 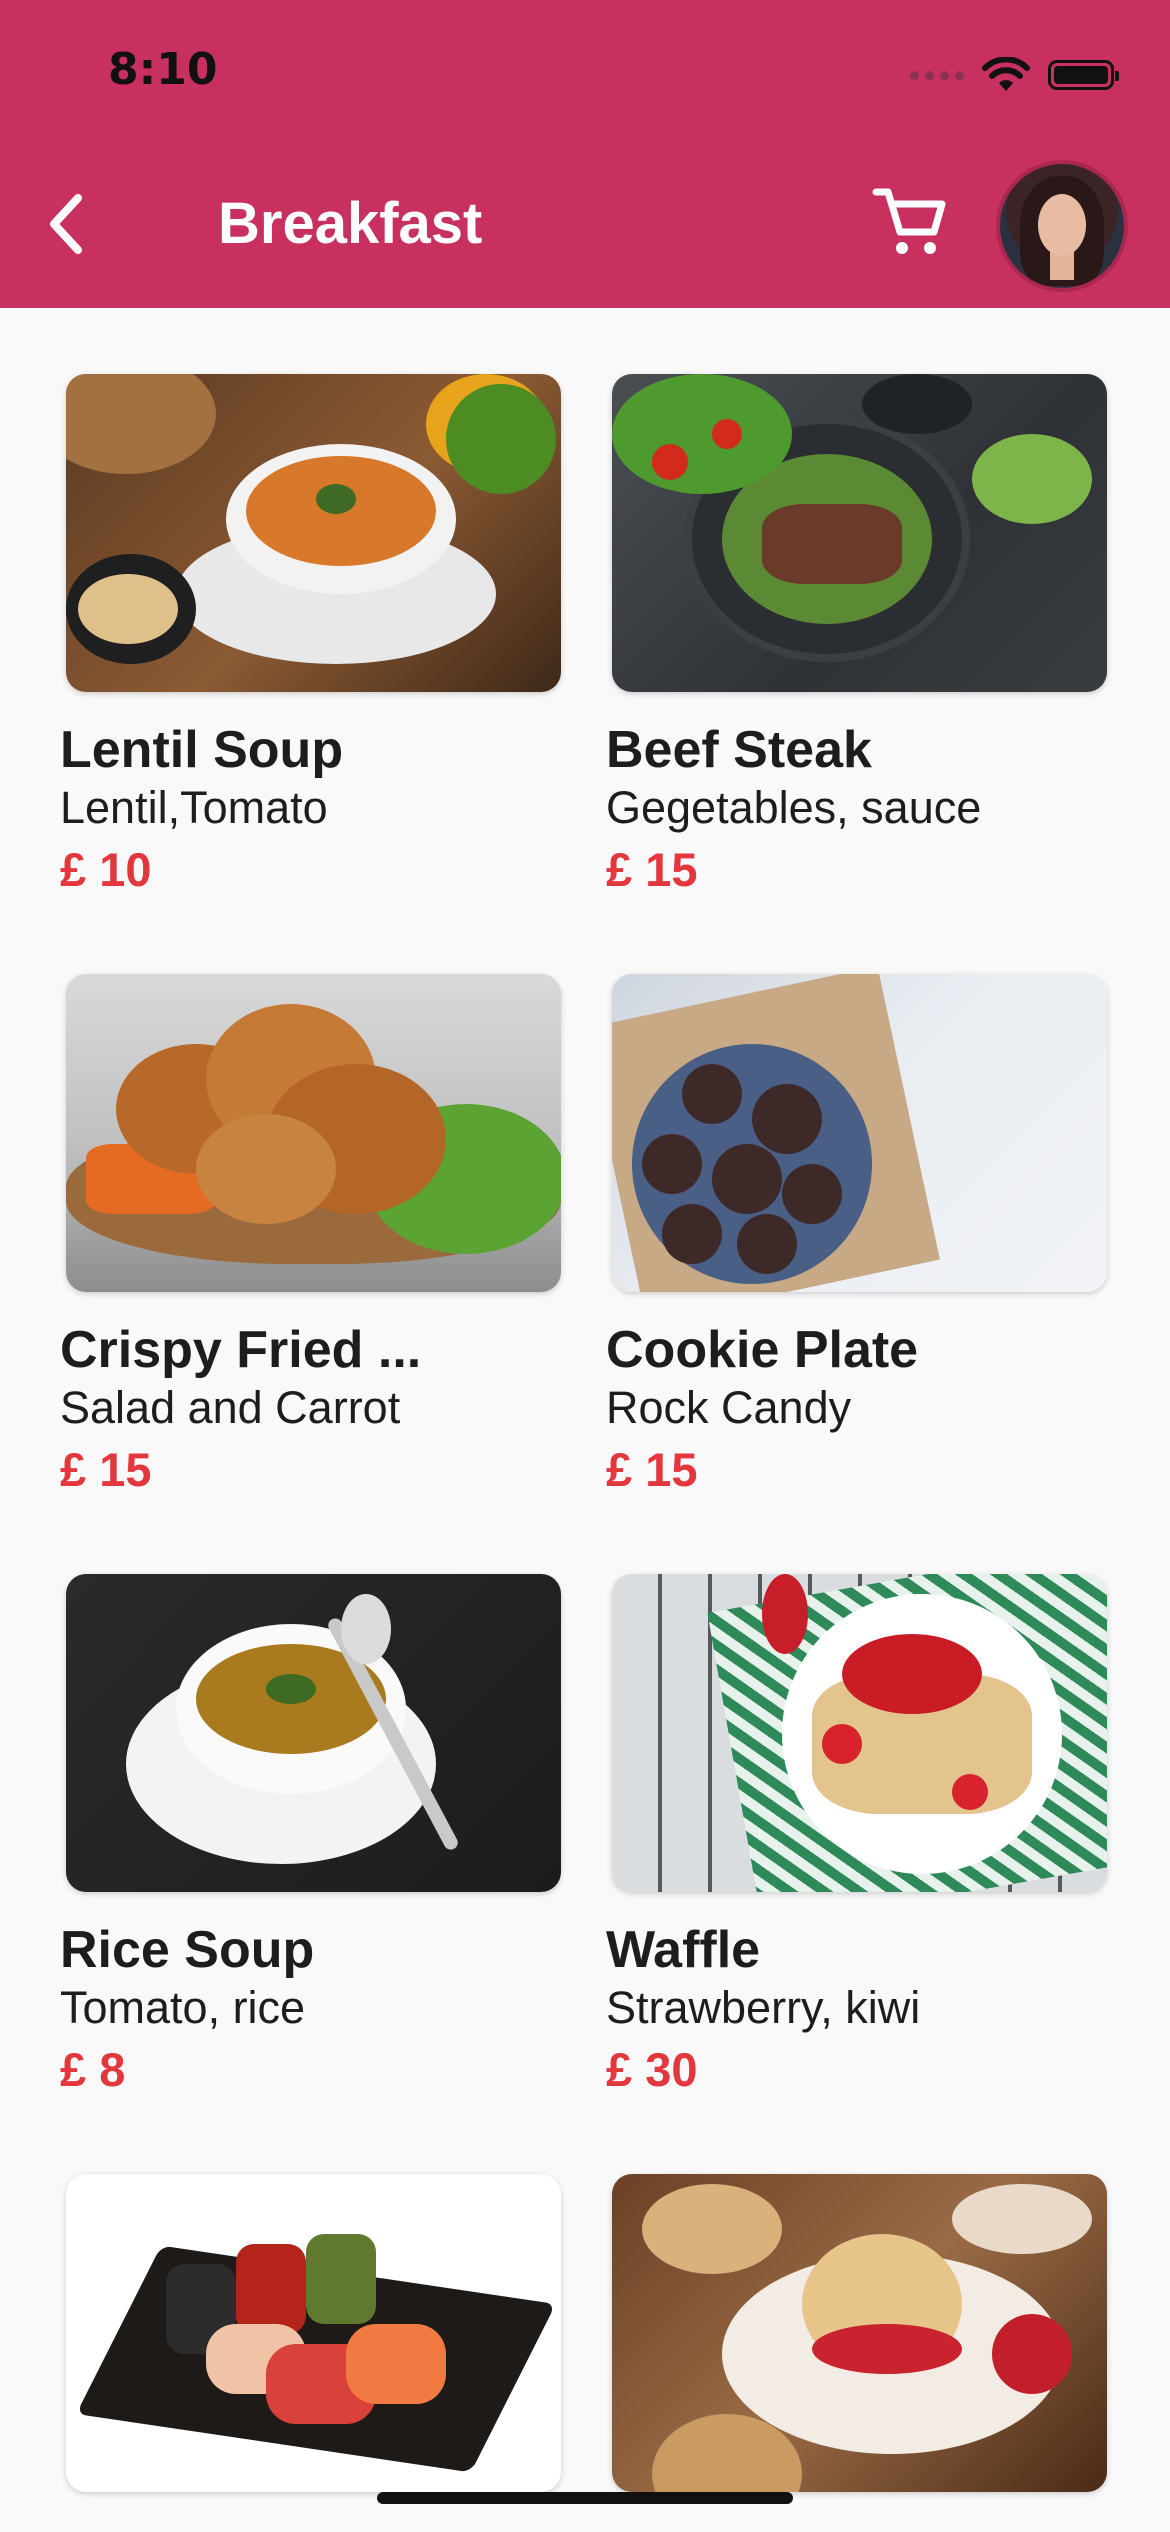 What do you see at coordinates (859, 1733) in the screenshot?
I see `food-image-waffle` at bounding box center [859, 1733].